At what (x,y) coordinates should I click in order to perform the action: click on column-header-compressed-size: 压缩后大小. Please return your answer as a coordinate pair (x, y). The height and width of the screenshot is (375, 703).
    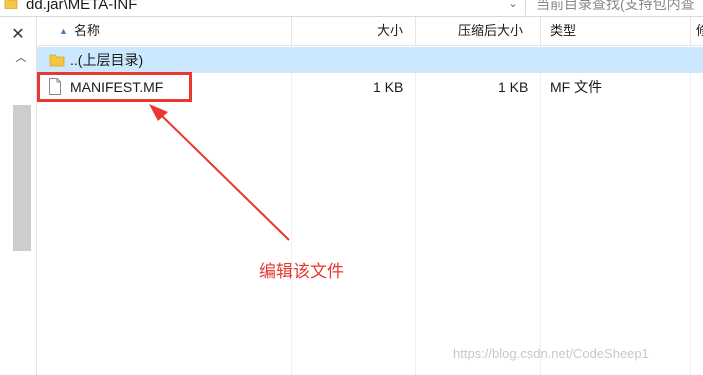
    Looking at the image, I should click on (490, 31).